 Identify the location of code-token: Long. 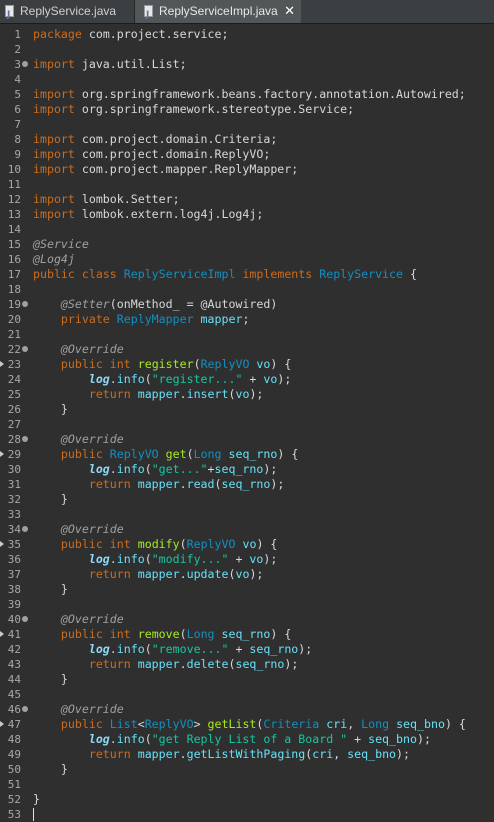
(375, 724).